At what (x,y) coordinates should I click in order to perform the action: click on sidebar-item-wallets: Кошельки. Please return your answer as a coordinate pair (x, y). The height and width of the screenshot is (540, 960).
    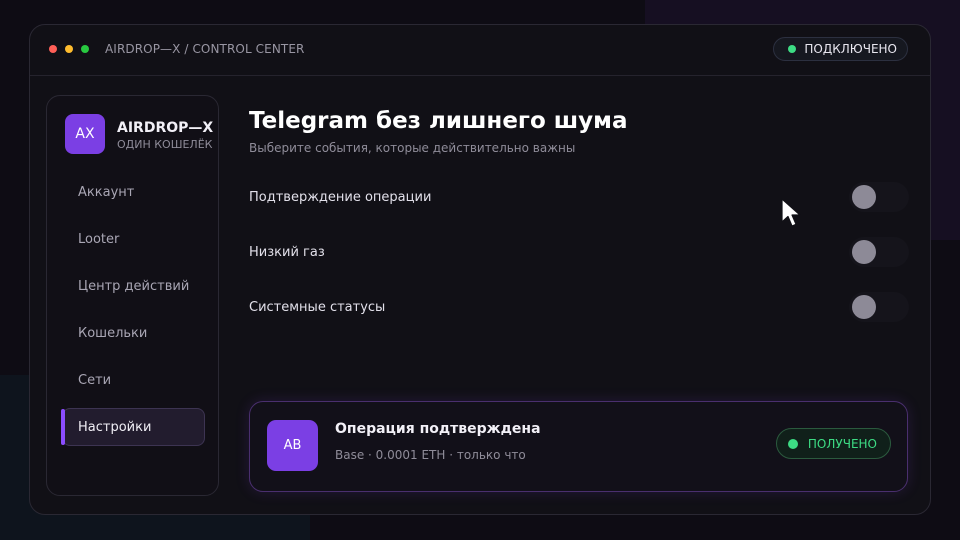
    Looking at the image, I should click on (133, 333).